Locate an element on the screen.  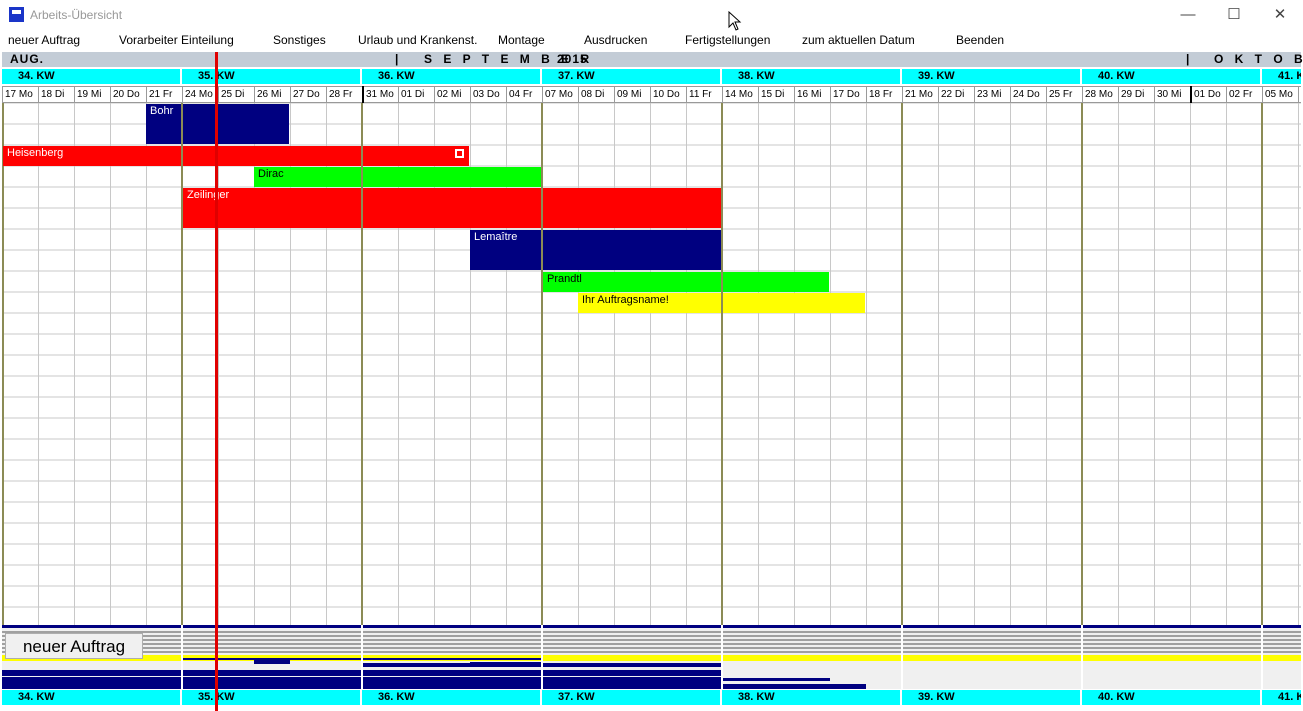
menu-montage: Montage is located at coordinates (521, 40).